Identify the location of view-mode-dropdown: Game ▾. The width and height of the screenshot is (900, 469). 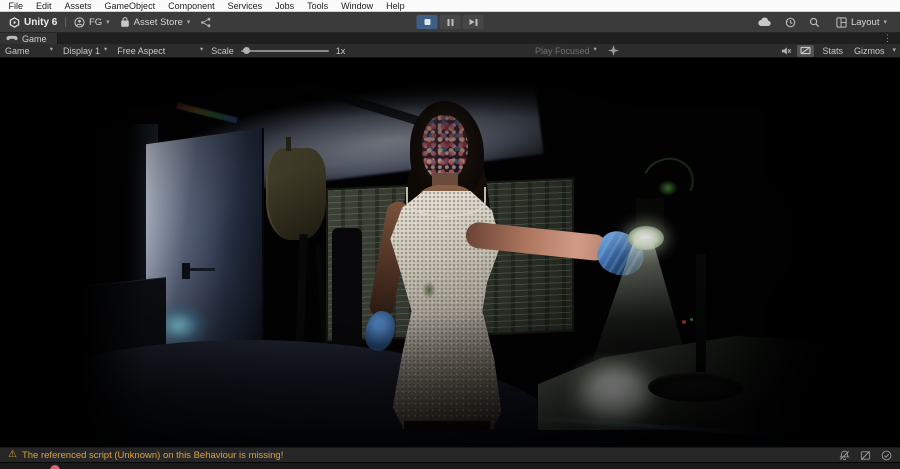
(29, 51).